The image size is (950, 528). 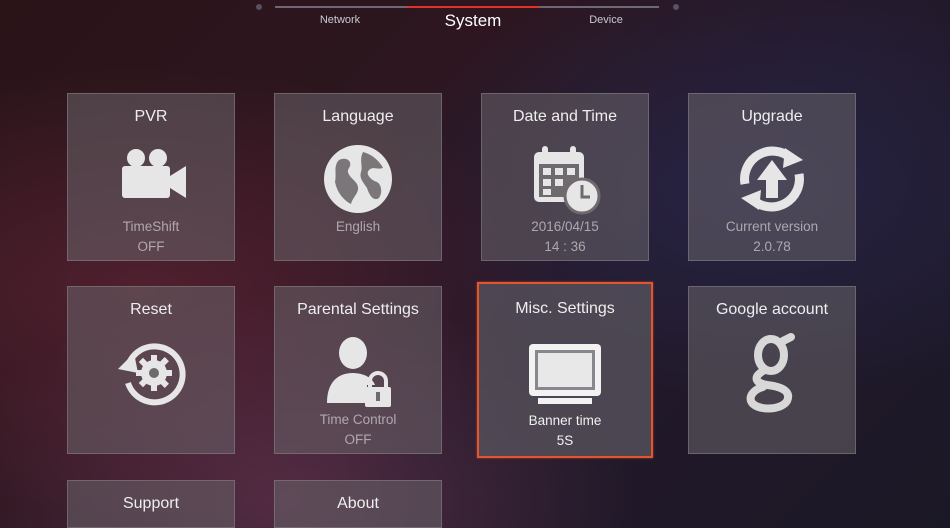 I want to click on google-g-icon, so click(x=770, y=373).